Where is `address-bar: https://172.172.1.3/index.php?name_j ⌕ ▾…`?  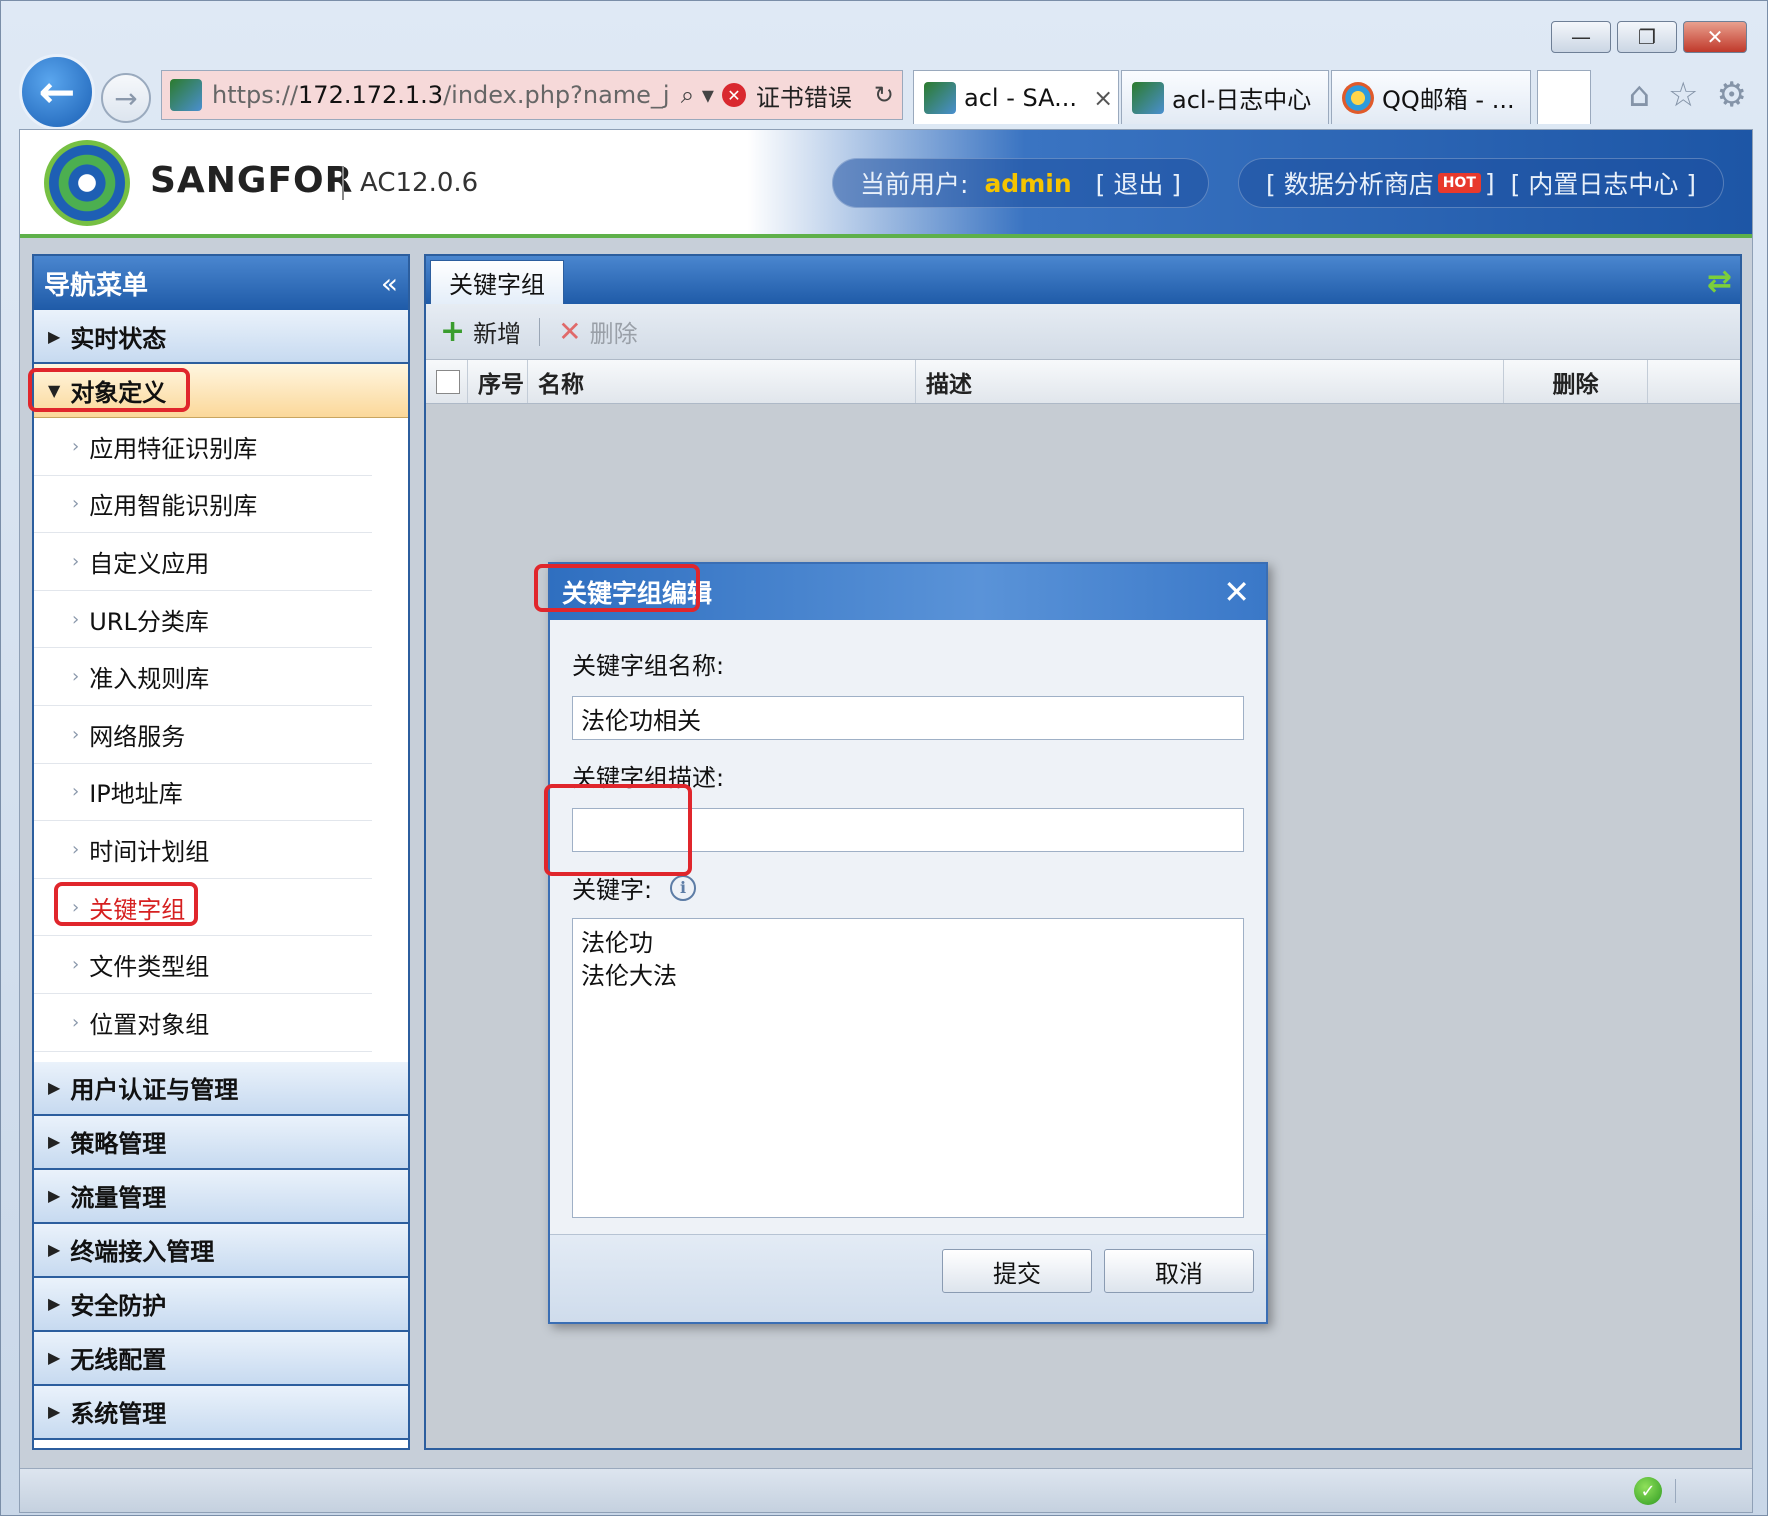 address-bar: https://172.172.1.3/index.php?name_j ⌕ ▾… is located at coordinates (532, 95).